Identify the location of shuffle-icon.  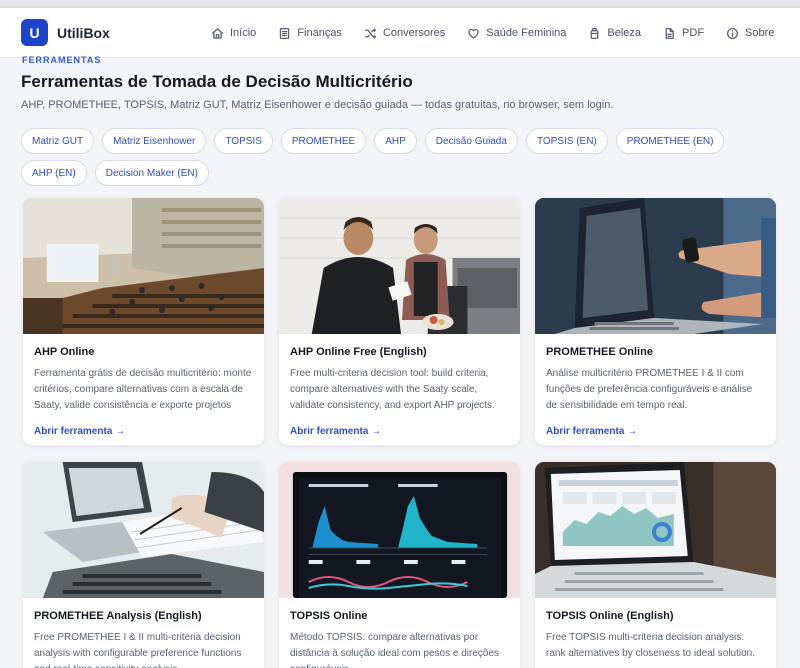
(370, 33).